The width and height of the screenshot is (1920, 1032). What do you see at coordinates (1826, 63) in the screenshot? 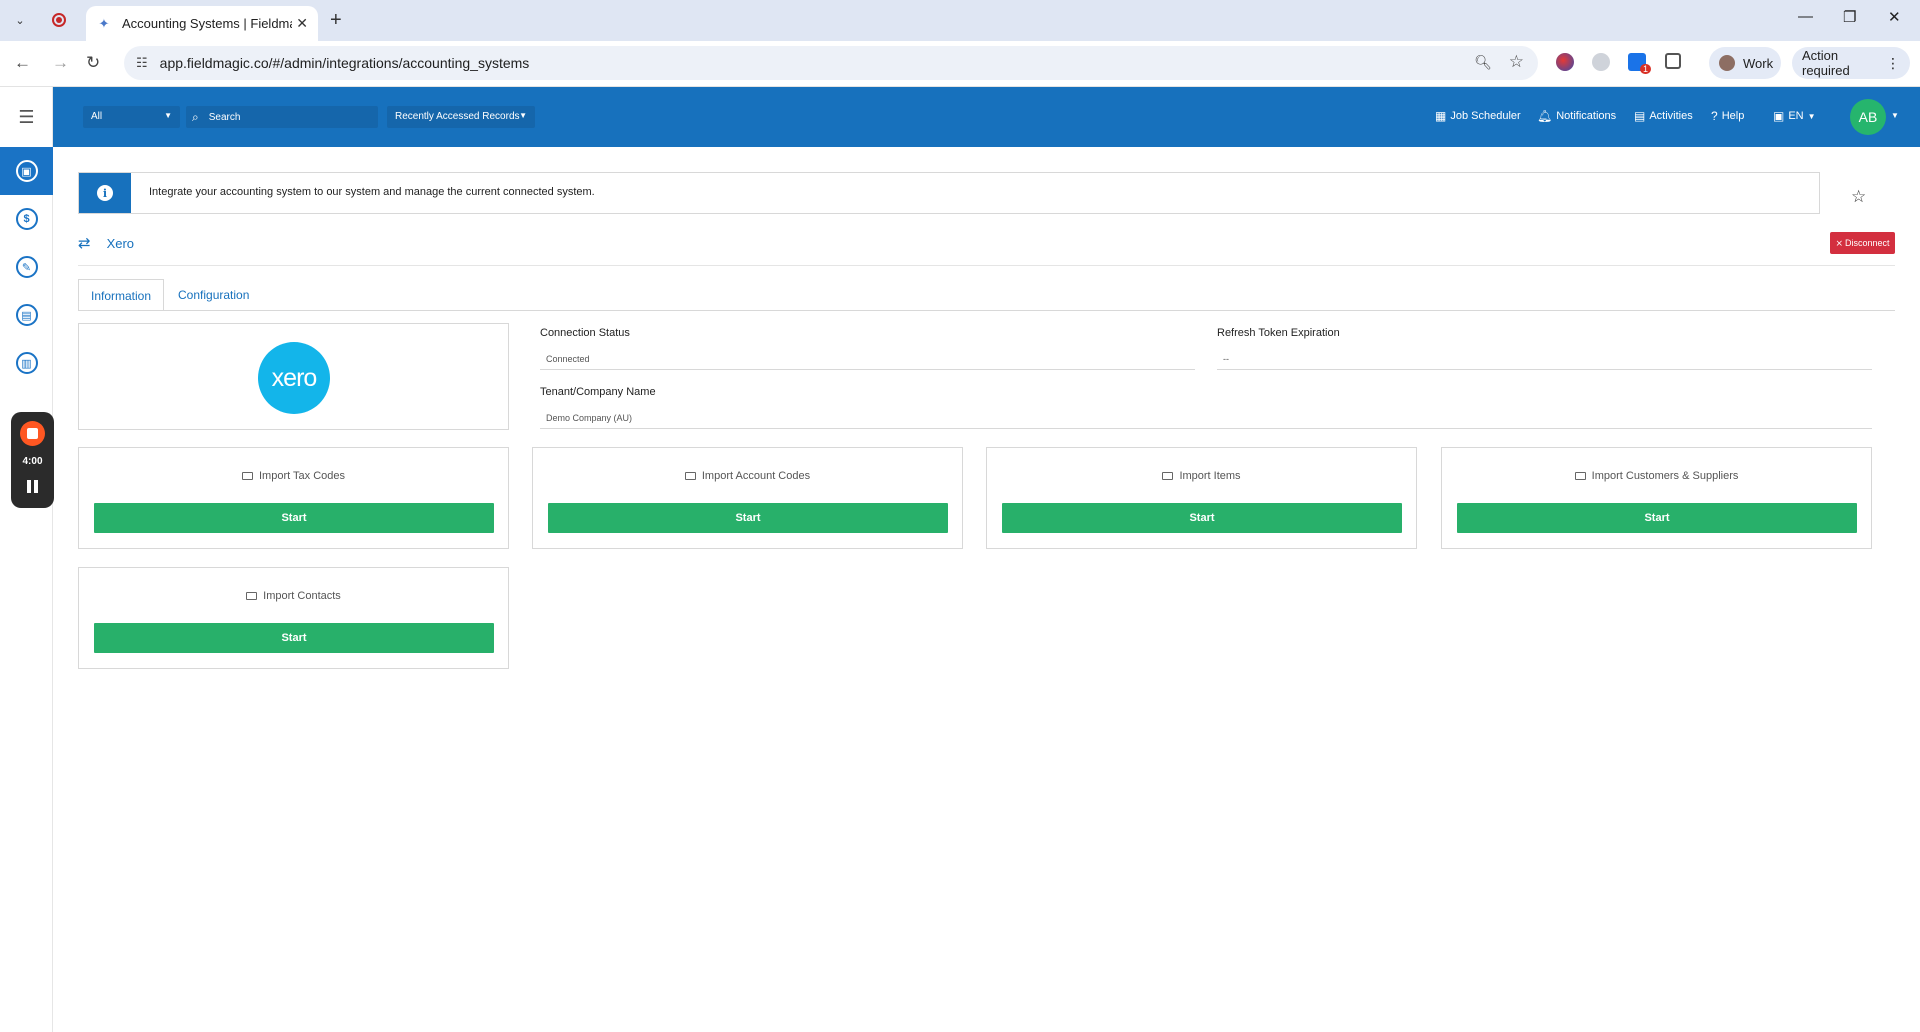
I see `action-required-label: Action required` at bounding box center [1826, 63].